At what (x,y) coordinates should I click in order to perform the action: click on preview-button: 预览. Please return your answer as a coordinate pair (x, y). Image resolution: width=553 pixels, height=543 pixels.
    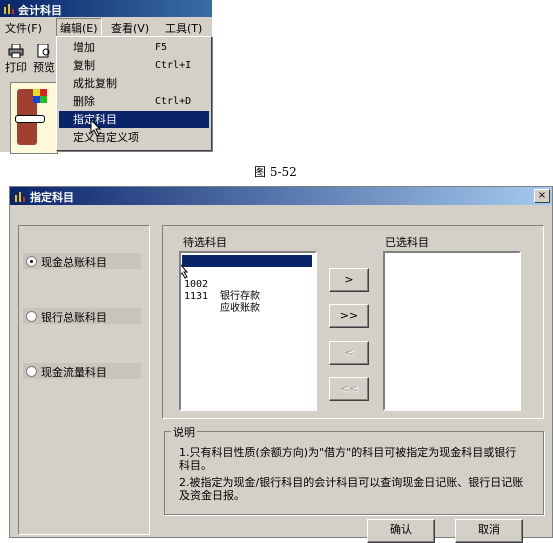
    Looking at the image, I should click on (44, 59).